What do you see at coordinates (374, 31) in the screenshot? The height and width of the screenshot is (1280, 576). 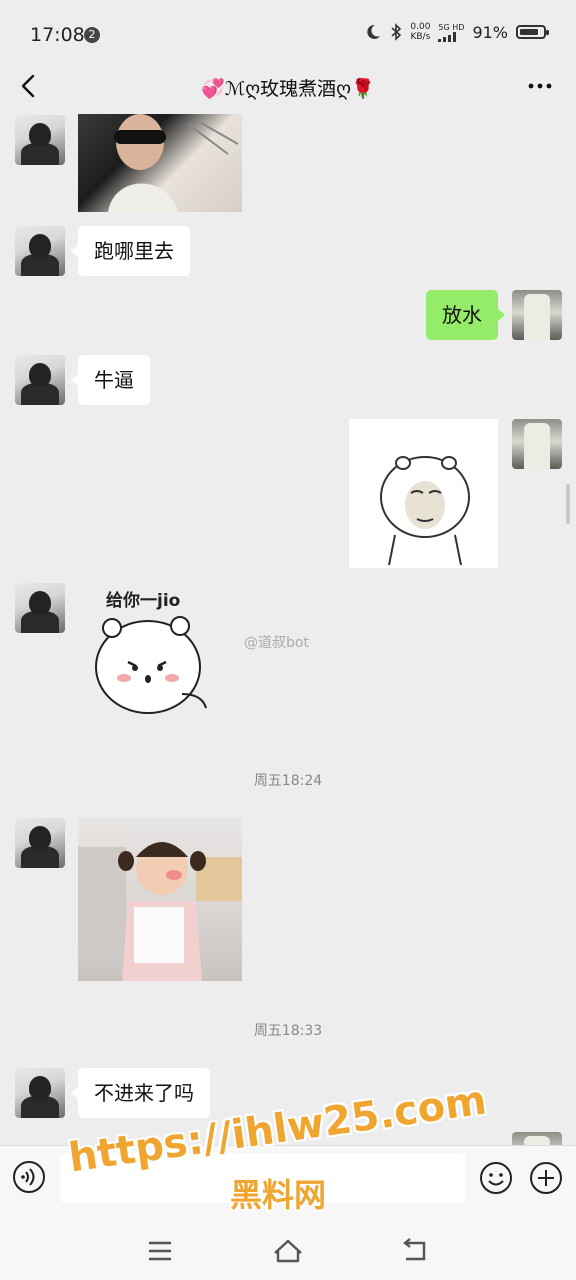 I see `moon-icon` at bounding box center [374, 31].